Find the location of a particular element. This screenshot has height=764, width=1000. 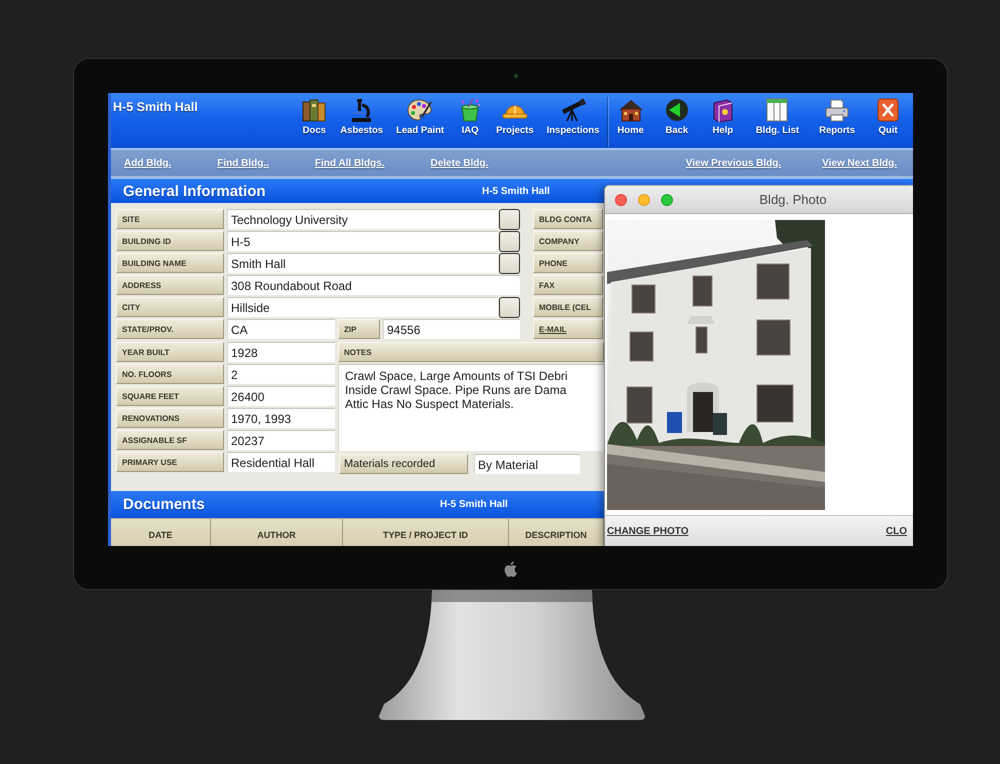

telescope-icon is located at coordinates (573, 110).